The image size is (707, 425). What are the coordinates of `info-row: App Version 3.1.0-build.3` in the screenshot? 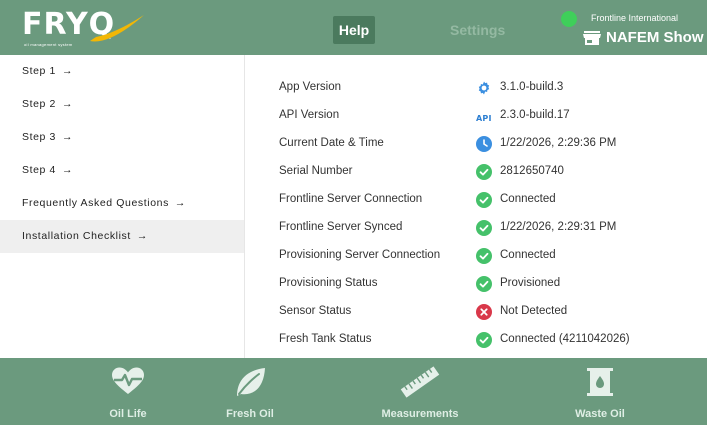 It's located at (476, 89).